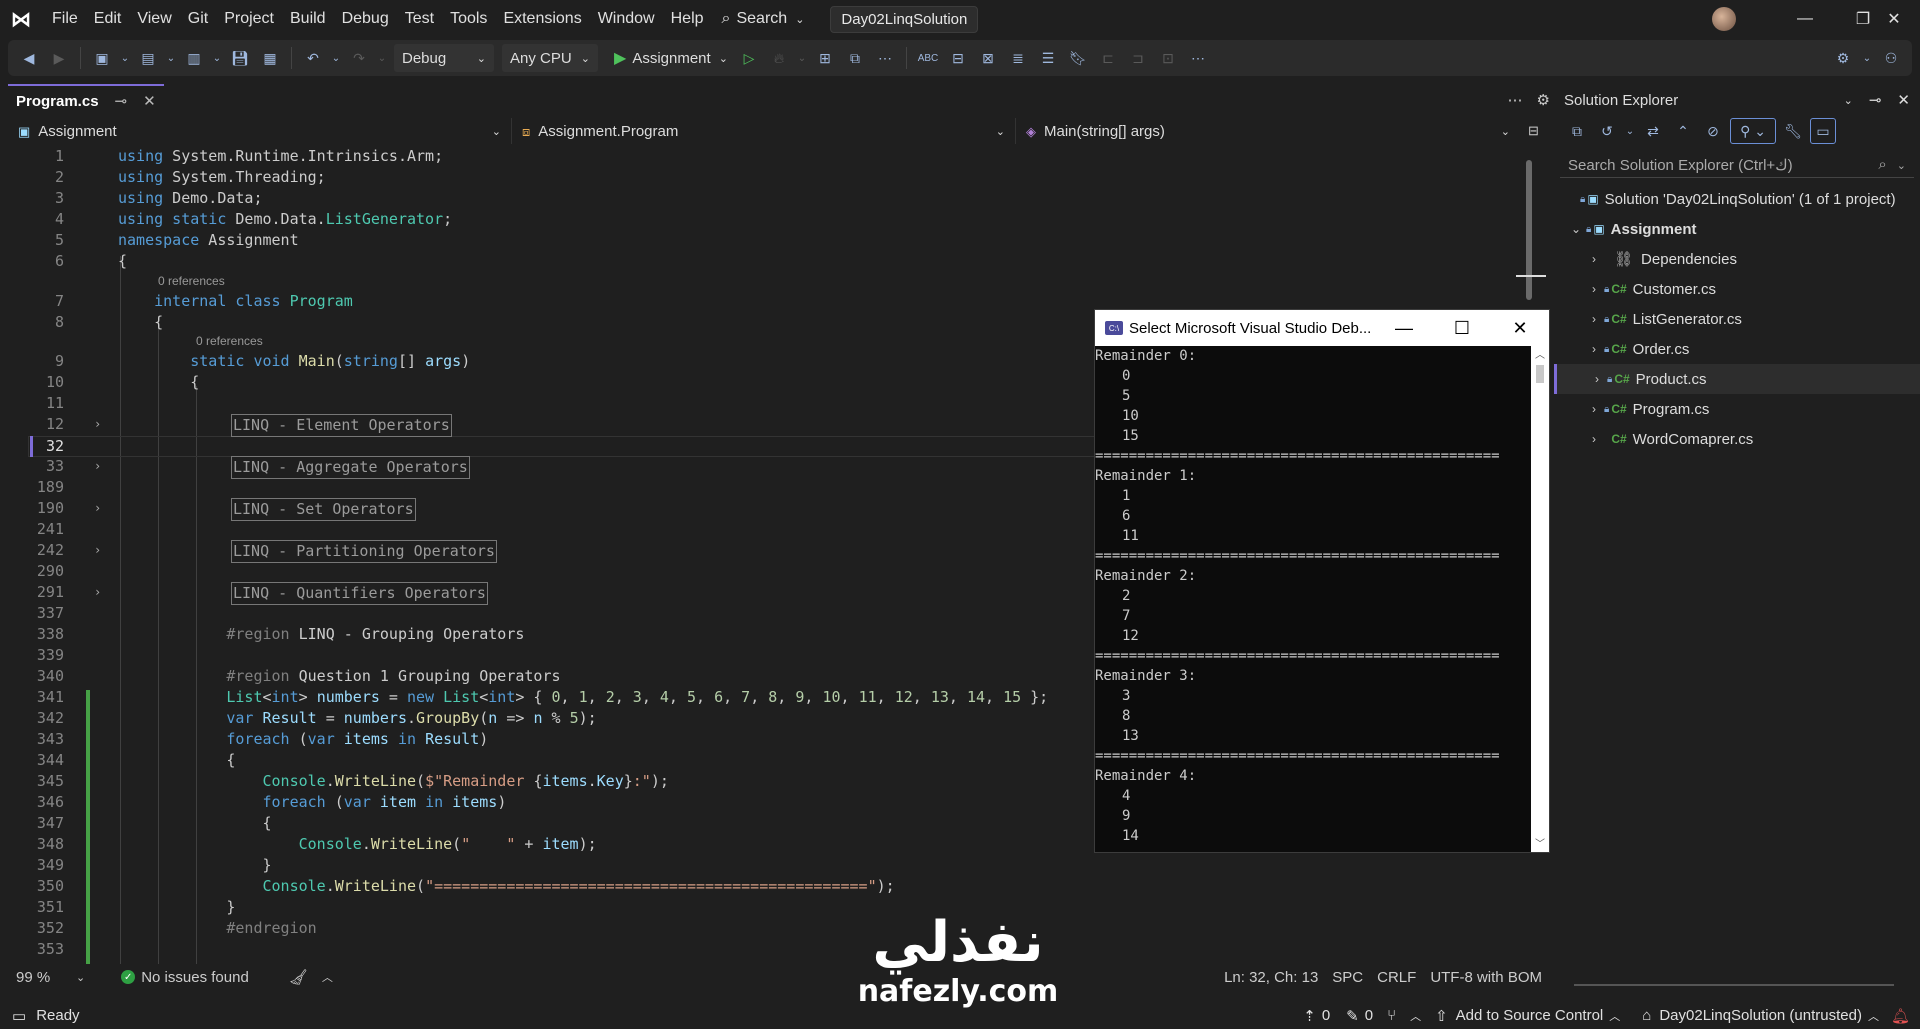 This screenshot has height=1029, width=1920. Describe the element at coordinates (1540, 842) in the screenshot. I see `scroll-down-icon: ﹀` at that location.